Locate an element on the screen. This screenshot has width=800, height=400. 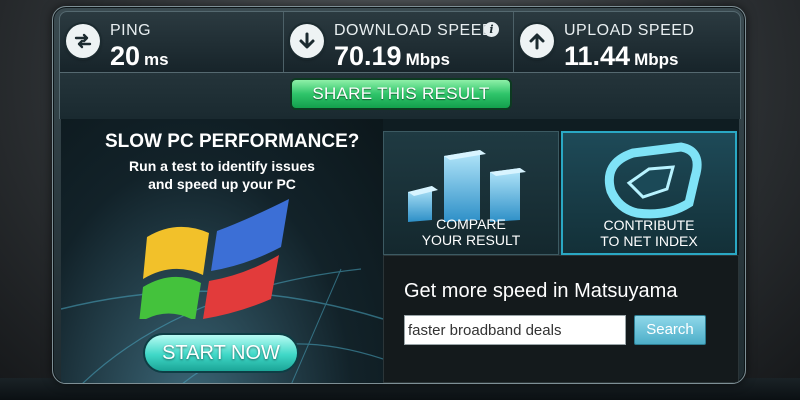
contribute-line1: CONTRIBUTE is located at coordinates (649, 225).